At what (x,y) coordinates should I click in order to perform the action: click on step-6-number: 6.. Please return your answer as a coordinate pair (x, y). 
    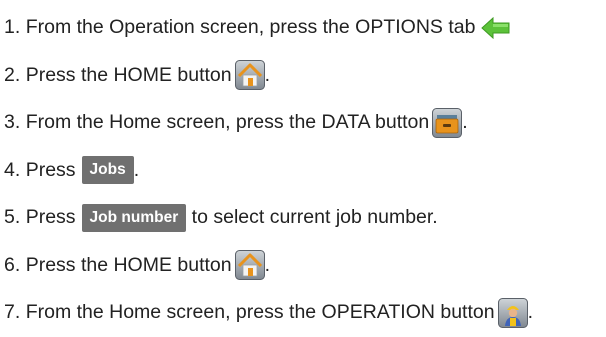
    Looking at the image, I should click on (12, 264).